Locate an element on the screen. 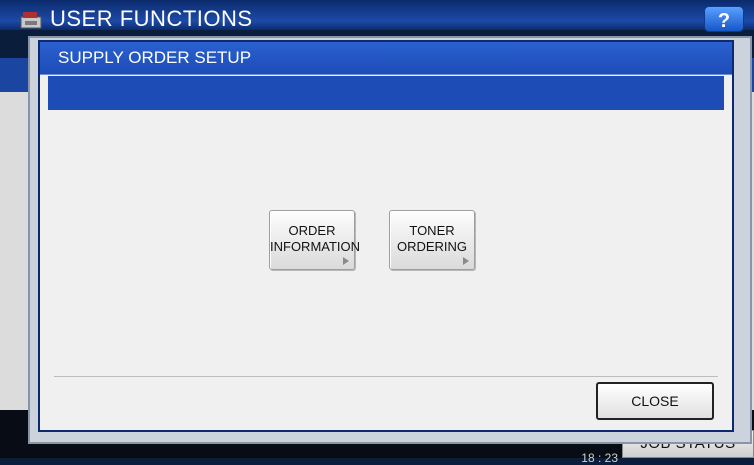  button-label-line2: INFORMATION is located at coordinates (315, 246).